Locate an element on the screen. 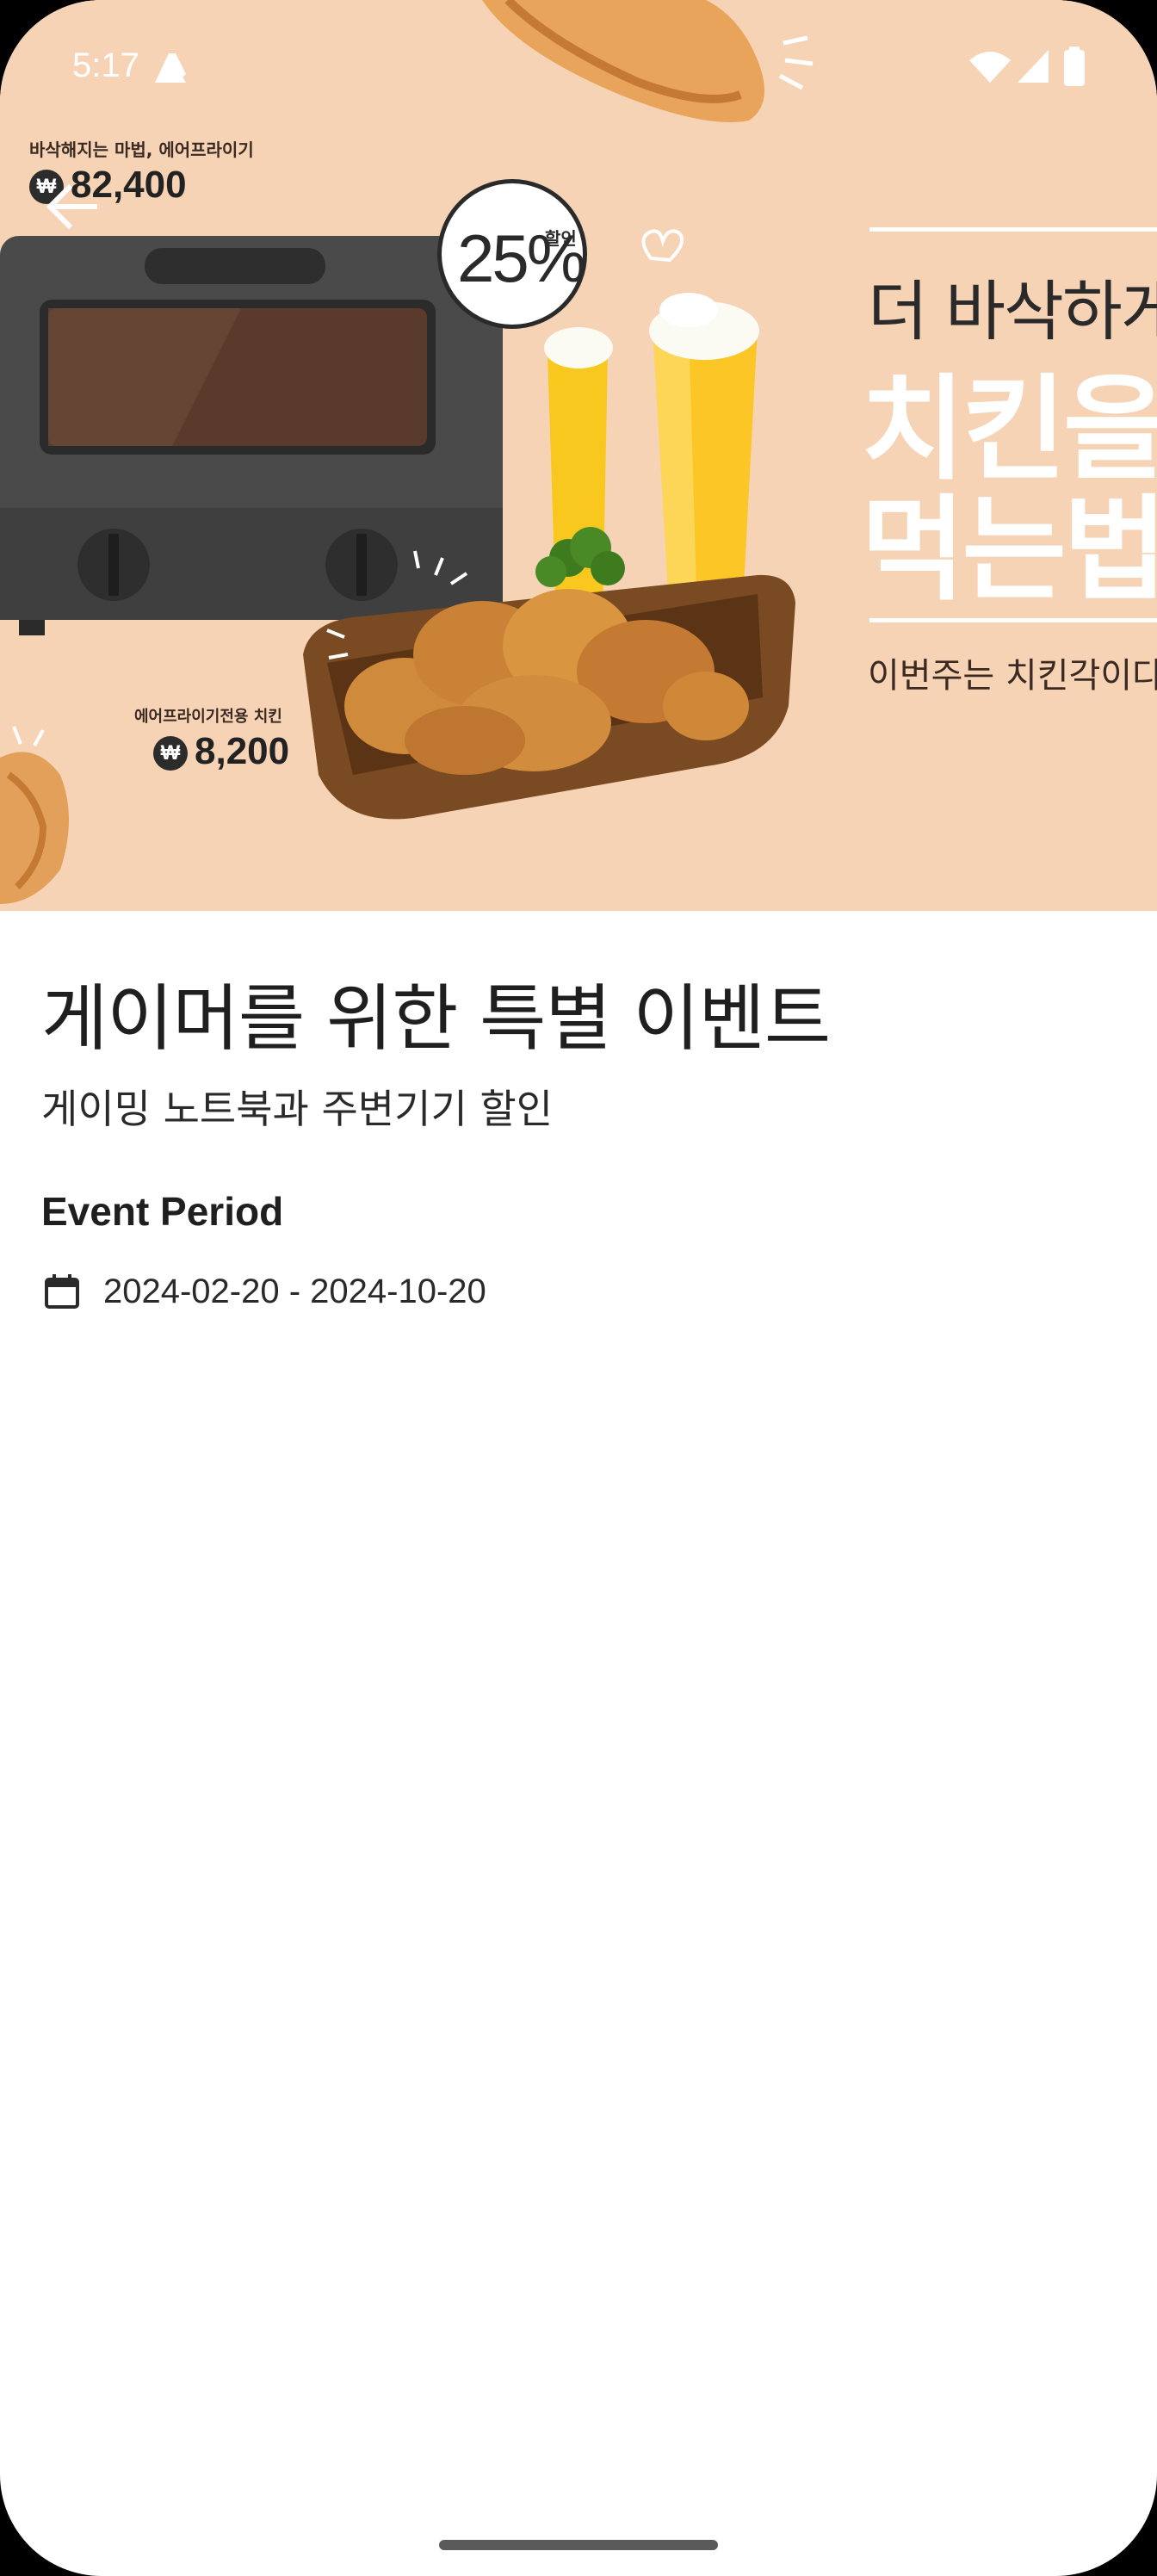  event-title: 게이머를 위한 특별 이벤트 is located at coordinates (436, 1018).